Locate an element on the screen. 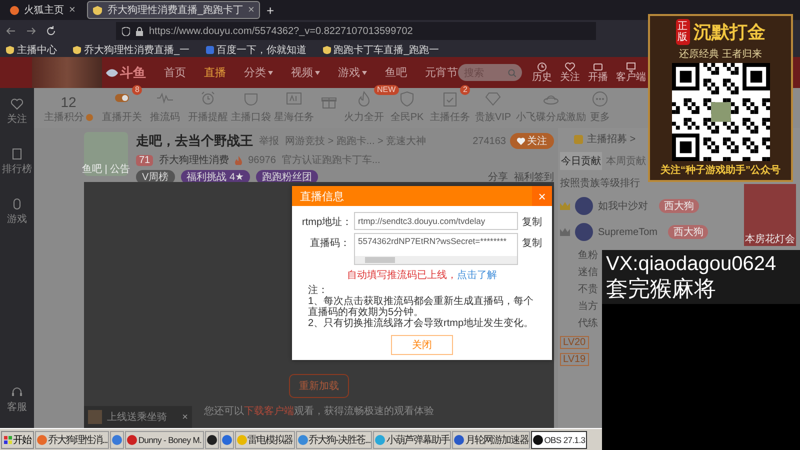 The width and height of the screenshot is (800, 450). browser-tab: 乔大狗理性消费直播_跑跑卡丁 × is located at coordinates (173, 10).